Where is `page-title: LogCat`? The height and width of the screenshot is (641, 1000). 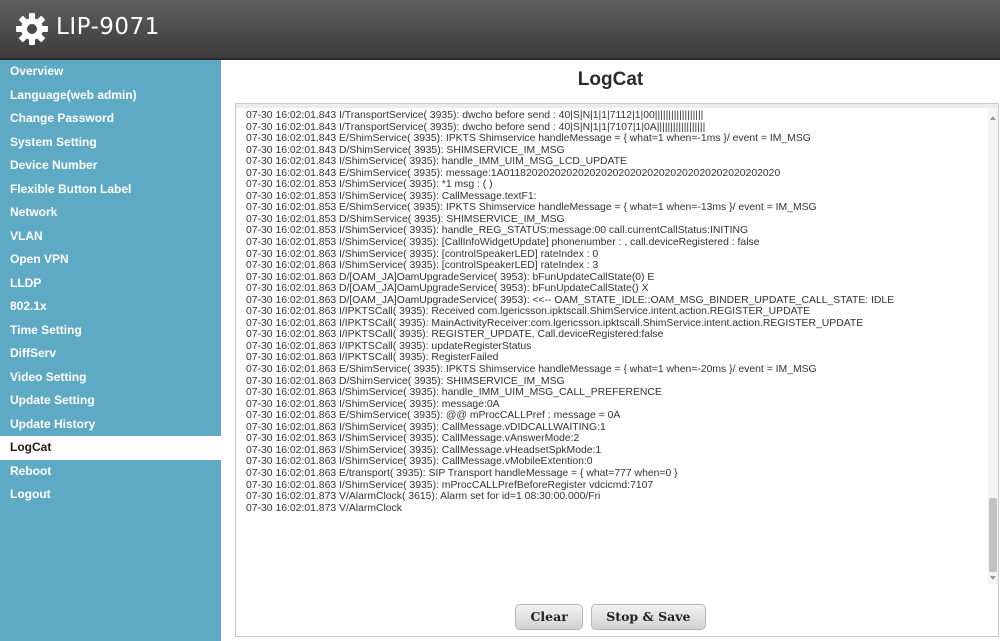
page-title: LogCat is located at coordinates (610, 79).